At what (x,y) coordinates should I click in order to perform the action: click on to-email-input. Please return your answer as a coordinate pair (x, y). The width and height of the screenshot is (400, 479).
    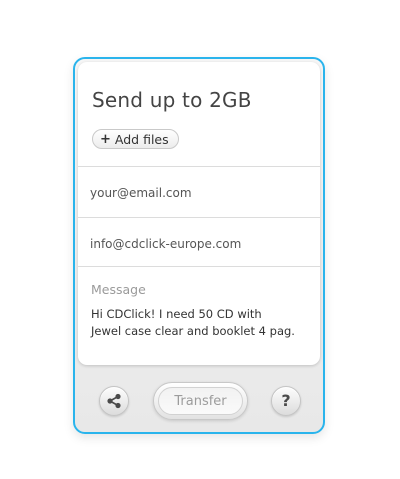
    Looking at the image, I should click on (199, 193).